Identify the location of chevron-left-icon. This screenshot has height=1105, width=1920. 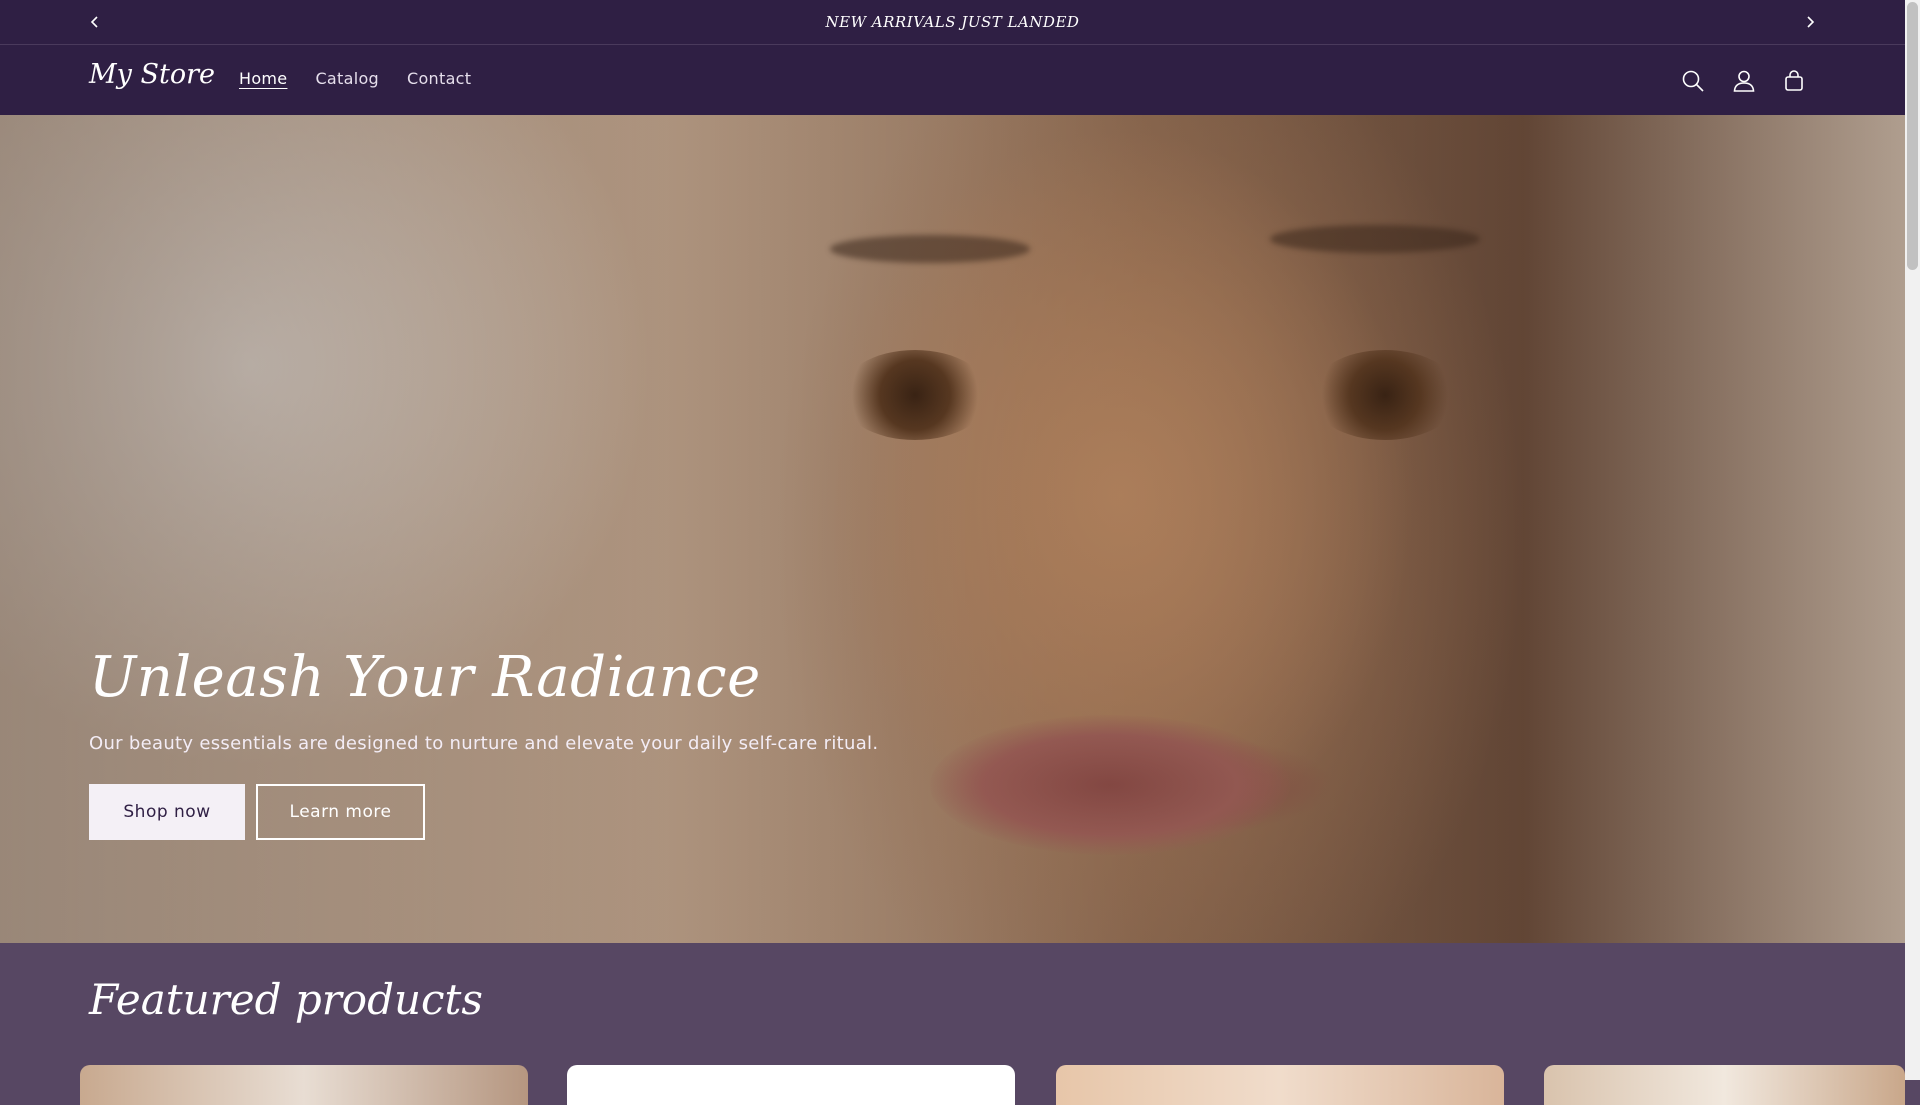
(94, 22).